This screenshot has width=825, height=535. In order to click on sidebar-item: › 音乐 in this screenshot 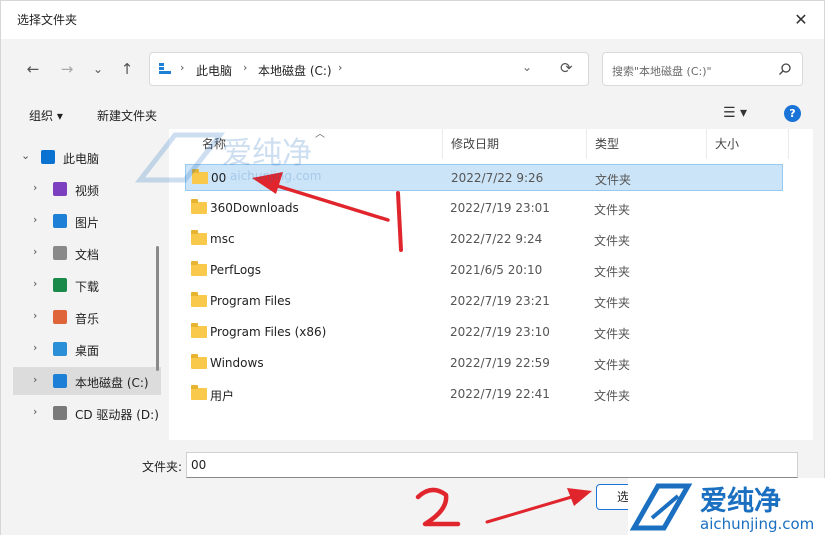, I will do `click(87, 317)`.